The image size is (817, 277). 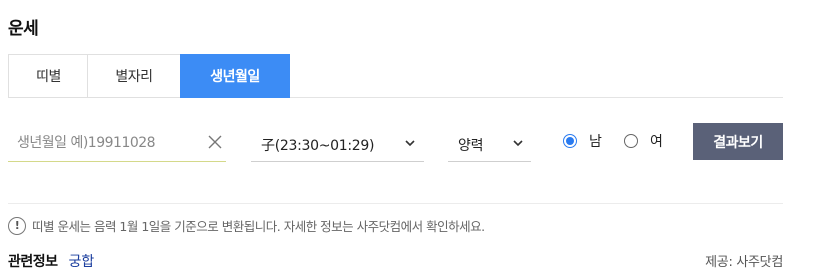 I want to click on close-icon, so click(x=215, y=142).